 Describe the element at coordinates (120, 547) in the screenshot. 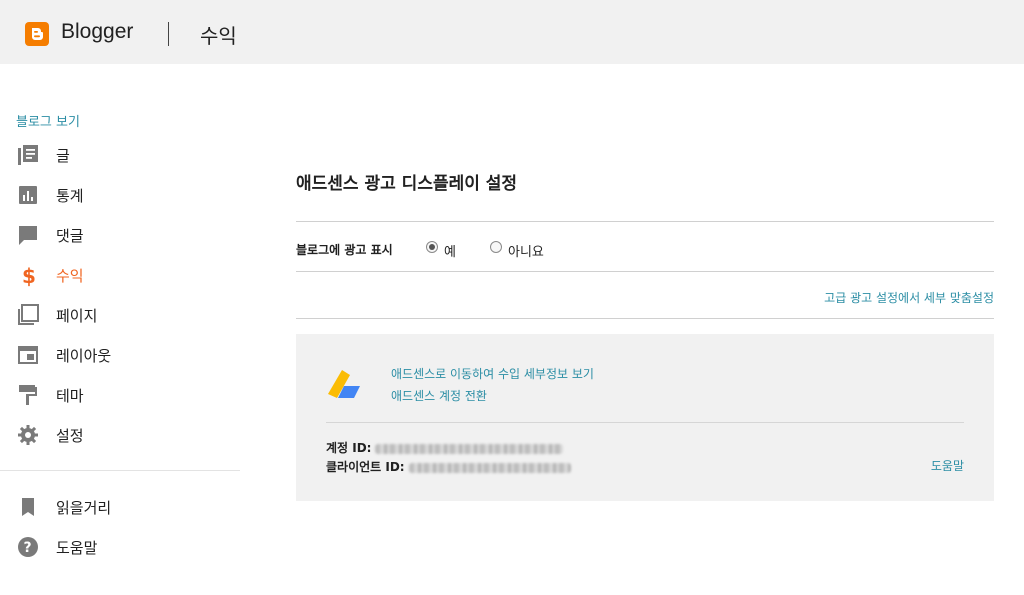

I see `sidebar-item-help: ? 도움말` at that location.